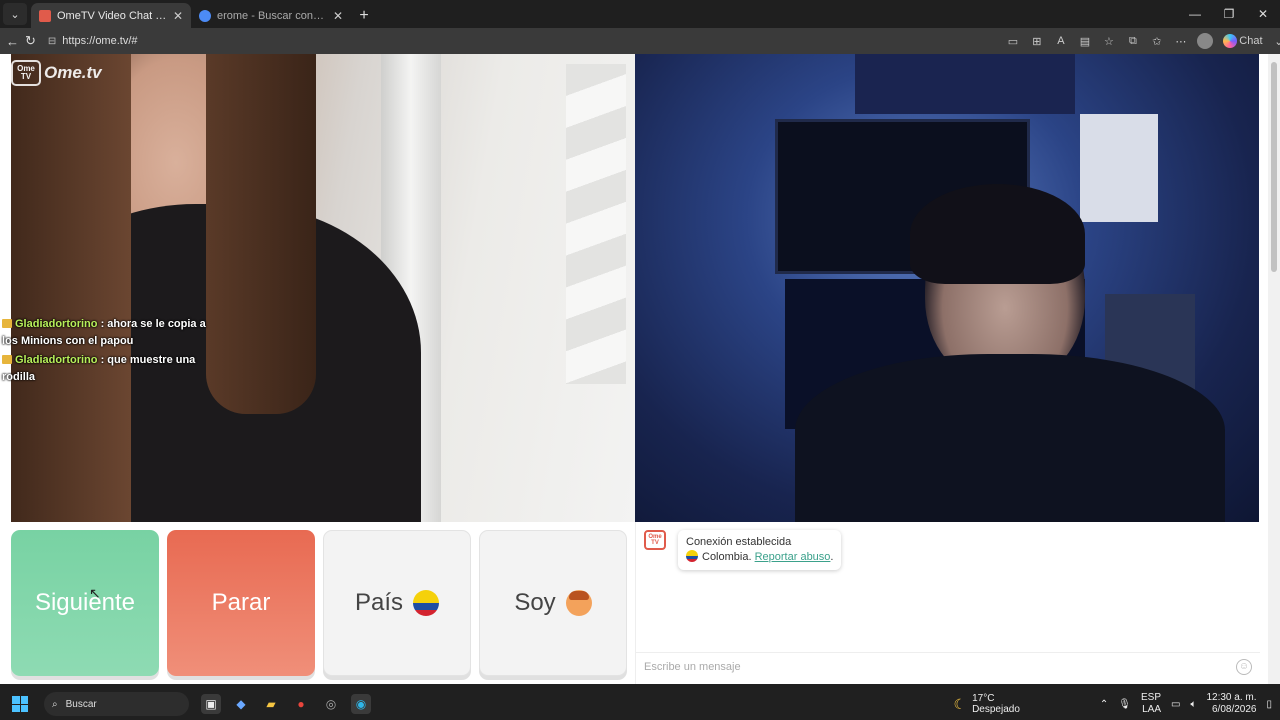 This screenshot has width=1280, height=720. Describe the element at coordinates (1157, 41) in the screenshot. I see `favorites-icon: ✩` at that location.